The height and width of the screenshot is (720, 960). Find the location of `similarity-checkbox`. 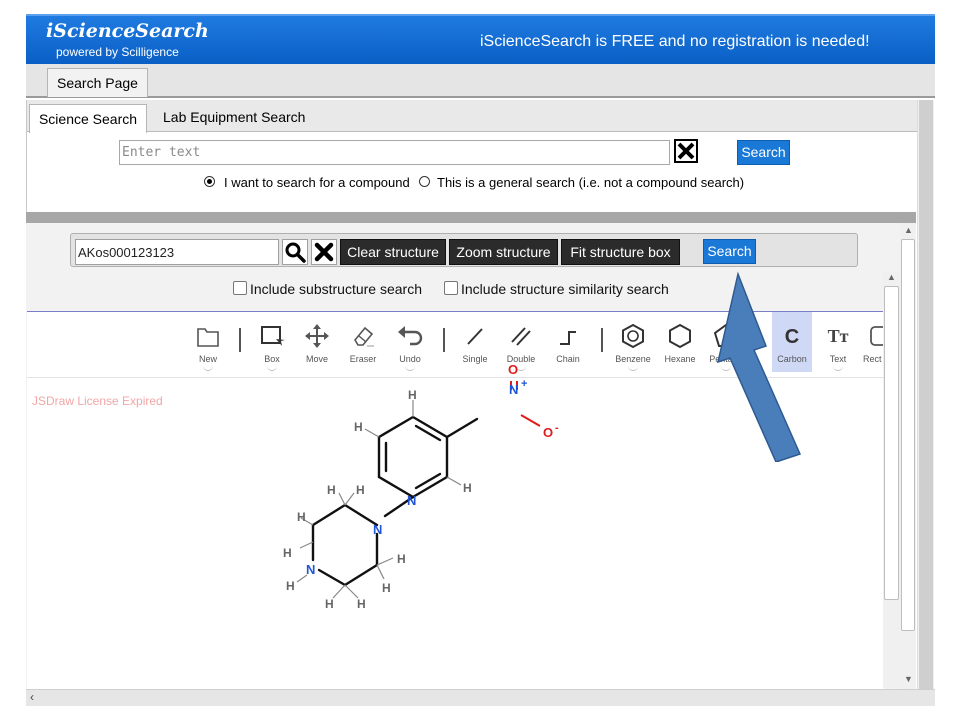

similarity-checkbox is located at coordinates (451, 288).